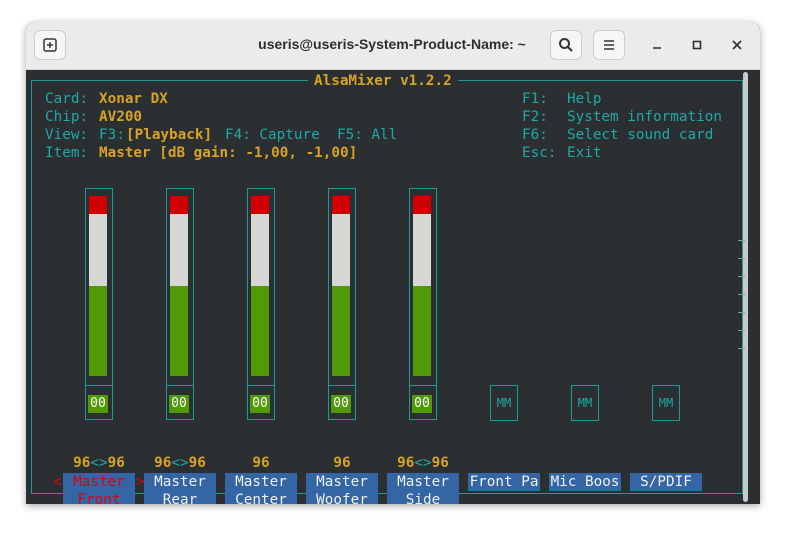  I want to click on channel-label-master-center: Master Center, so click(261, 488).